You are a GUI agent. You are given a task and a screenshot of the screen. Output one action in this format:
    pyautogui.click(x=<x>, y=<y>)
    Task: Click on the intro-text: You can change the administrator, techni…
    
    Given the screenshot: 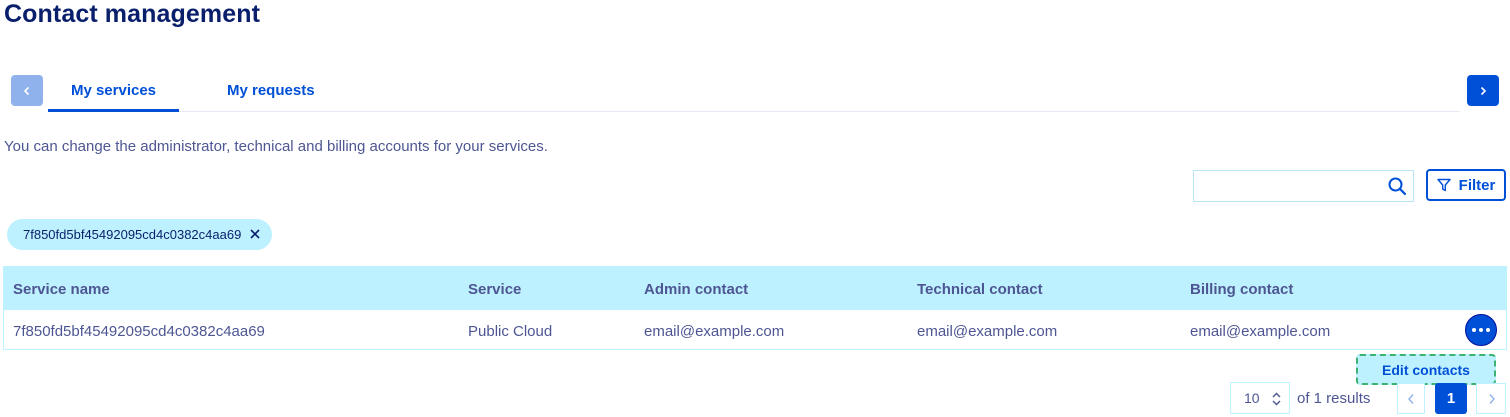 What is the action you would take?
    pyautogui.click(x=276, y=146)
    